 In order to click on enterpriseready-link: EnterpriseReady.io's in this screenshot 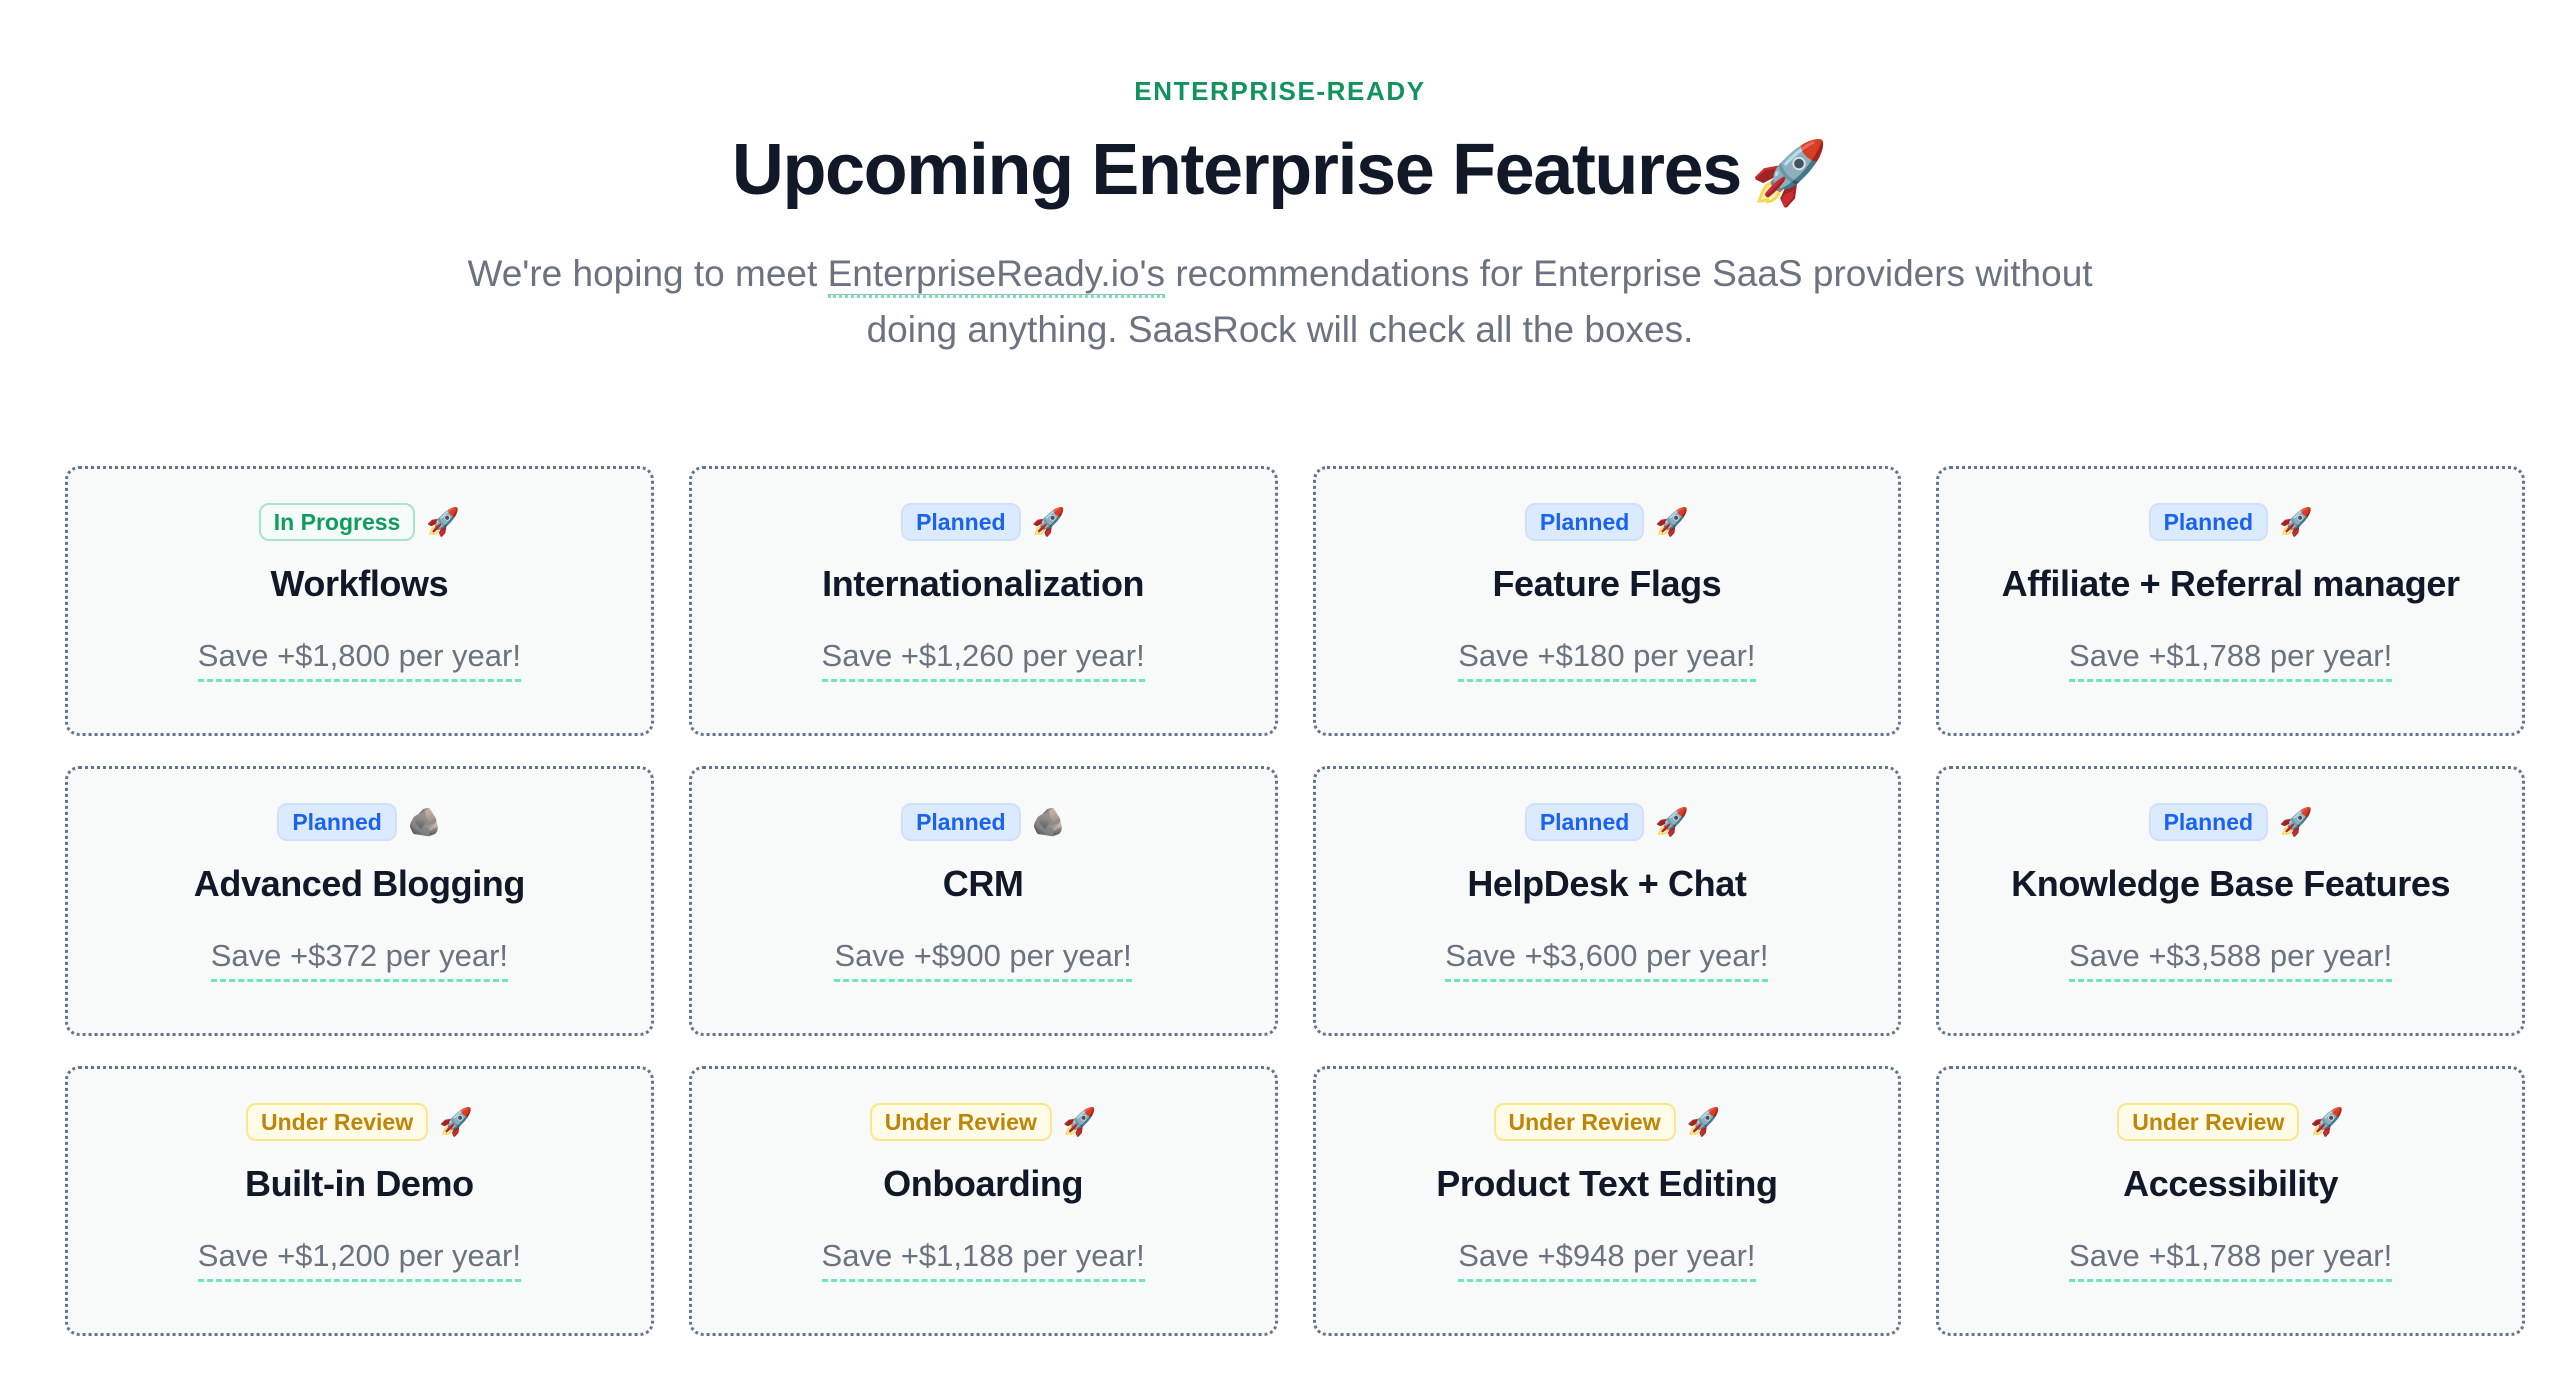, I will do `click(996, 275)`.